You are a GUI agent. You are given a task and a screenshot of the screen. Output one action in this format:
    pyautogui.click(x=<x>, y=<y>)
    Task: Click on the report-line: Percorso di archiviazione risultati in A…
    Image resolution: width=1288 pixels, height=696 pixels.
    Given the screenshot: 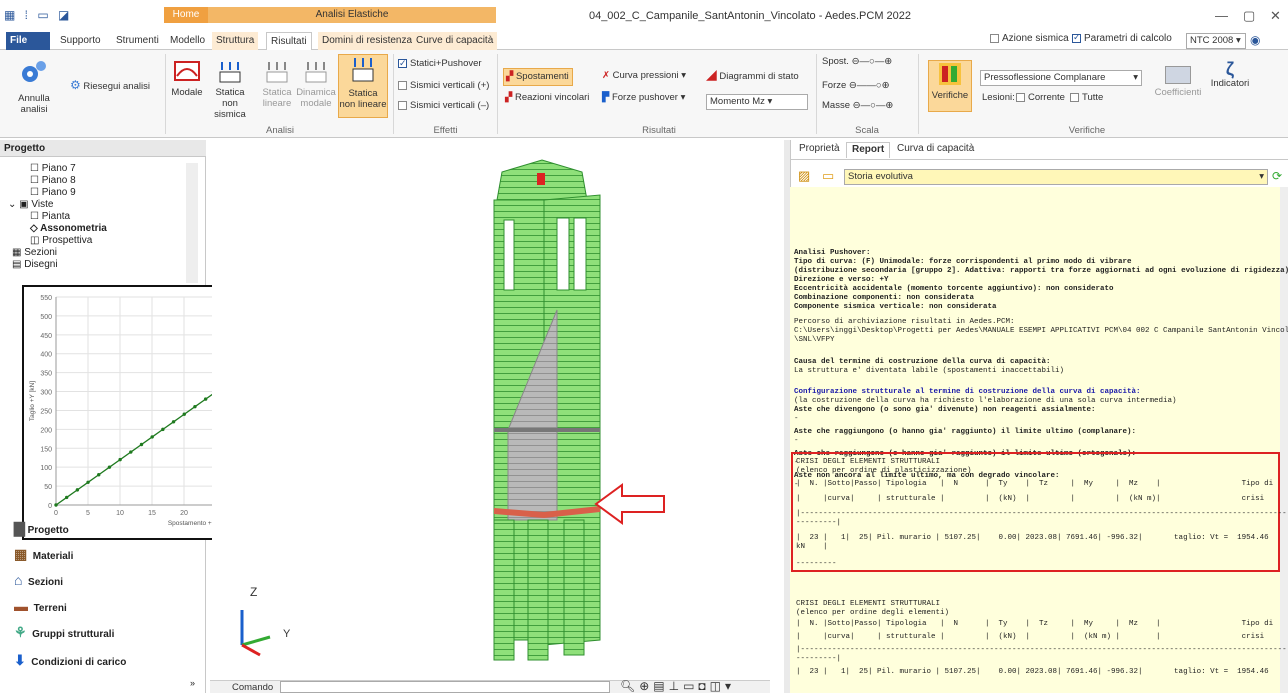 What is the action you would take?
    pyautogui.click(x=904, y=322)
    